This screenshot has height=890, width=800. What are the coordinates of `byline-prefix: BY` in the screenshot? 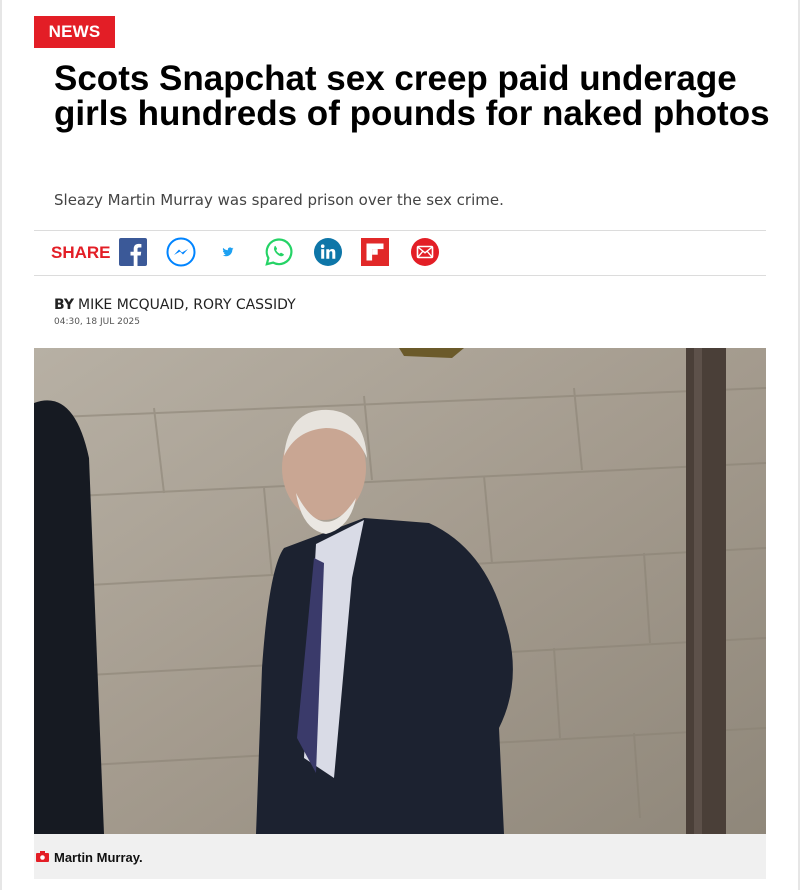 It's located at (64, 305).